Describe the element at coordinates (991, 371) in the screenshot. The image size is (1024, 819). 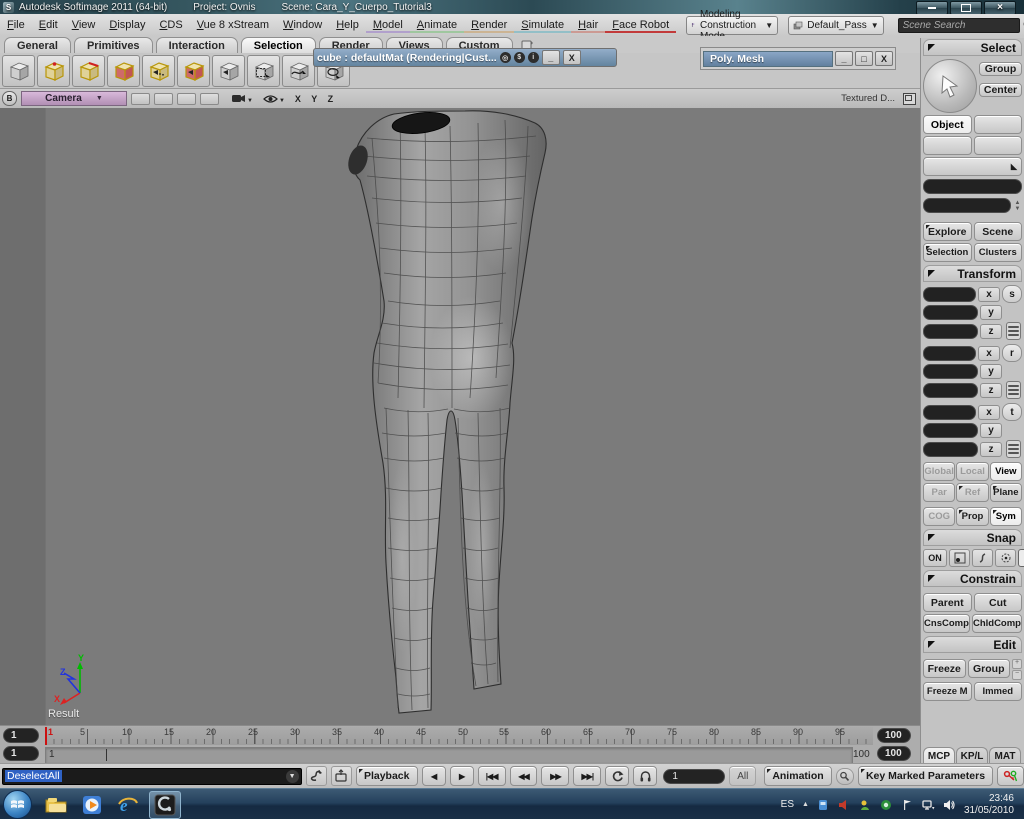
I see `rotate-y-button: y` at that location.